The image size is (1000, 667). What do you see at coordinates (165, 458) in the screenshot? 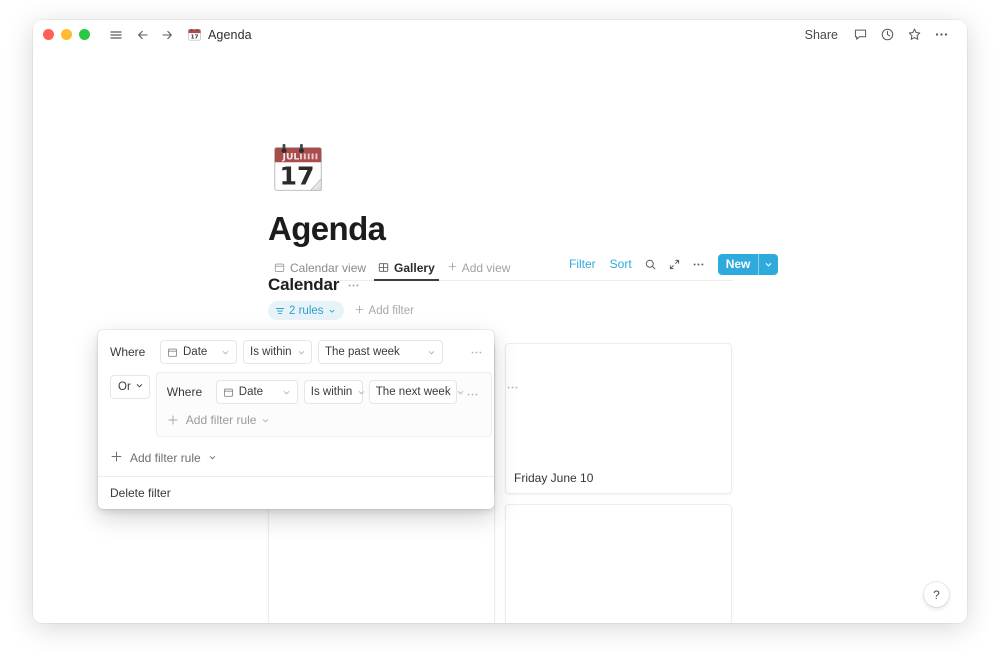
I see `add-filter-rule-label: Add filter rule` at bounding box center [165, 458].